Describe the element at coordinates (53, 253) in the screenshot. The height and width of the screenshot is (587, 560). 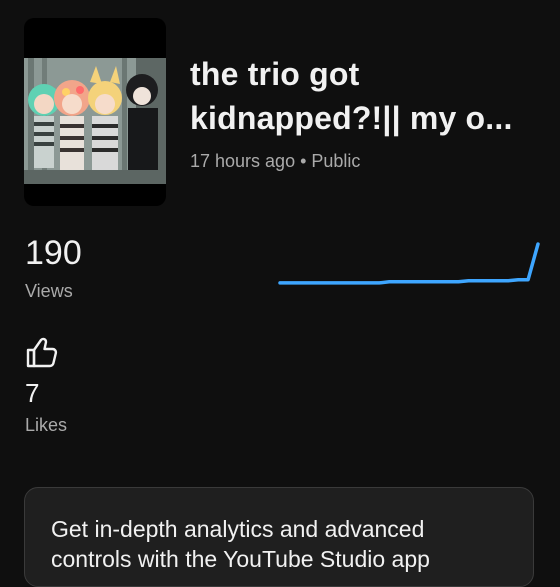
I see `views-count: 190` at that location.